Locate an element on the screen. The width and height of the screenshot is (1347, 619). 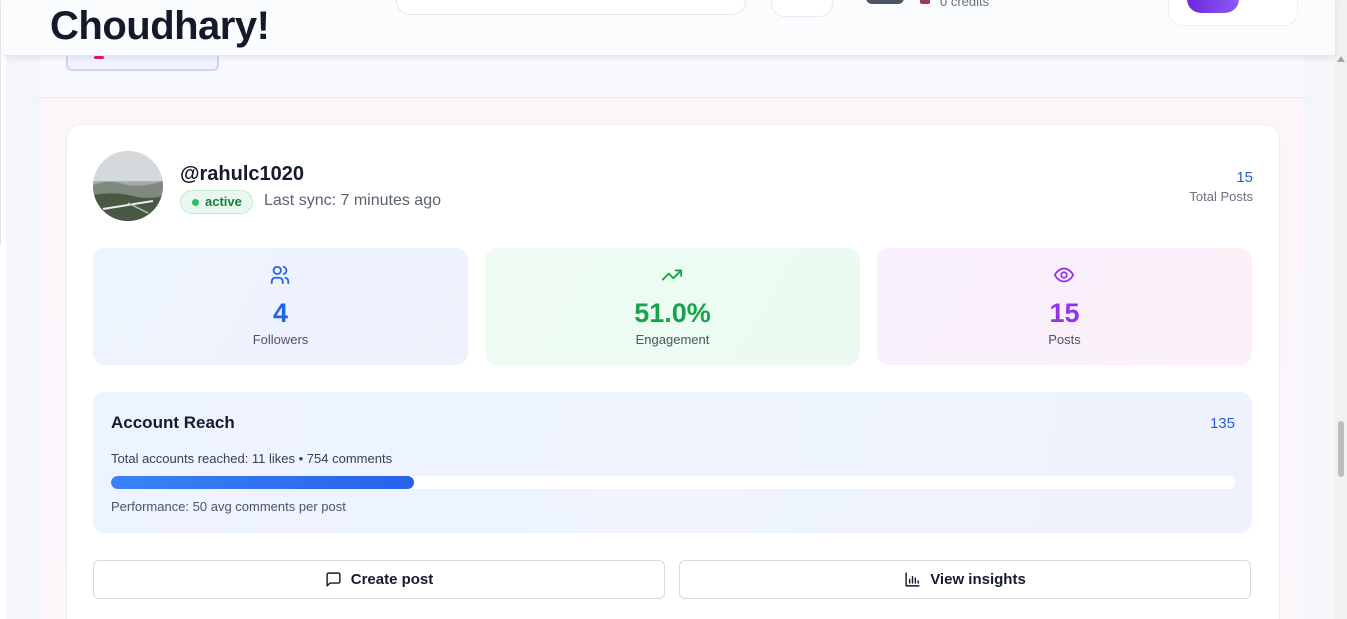
create-post-label: Create post is located at coordinates (392, 579).